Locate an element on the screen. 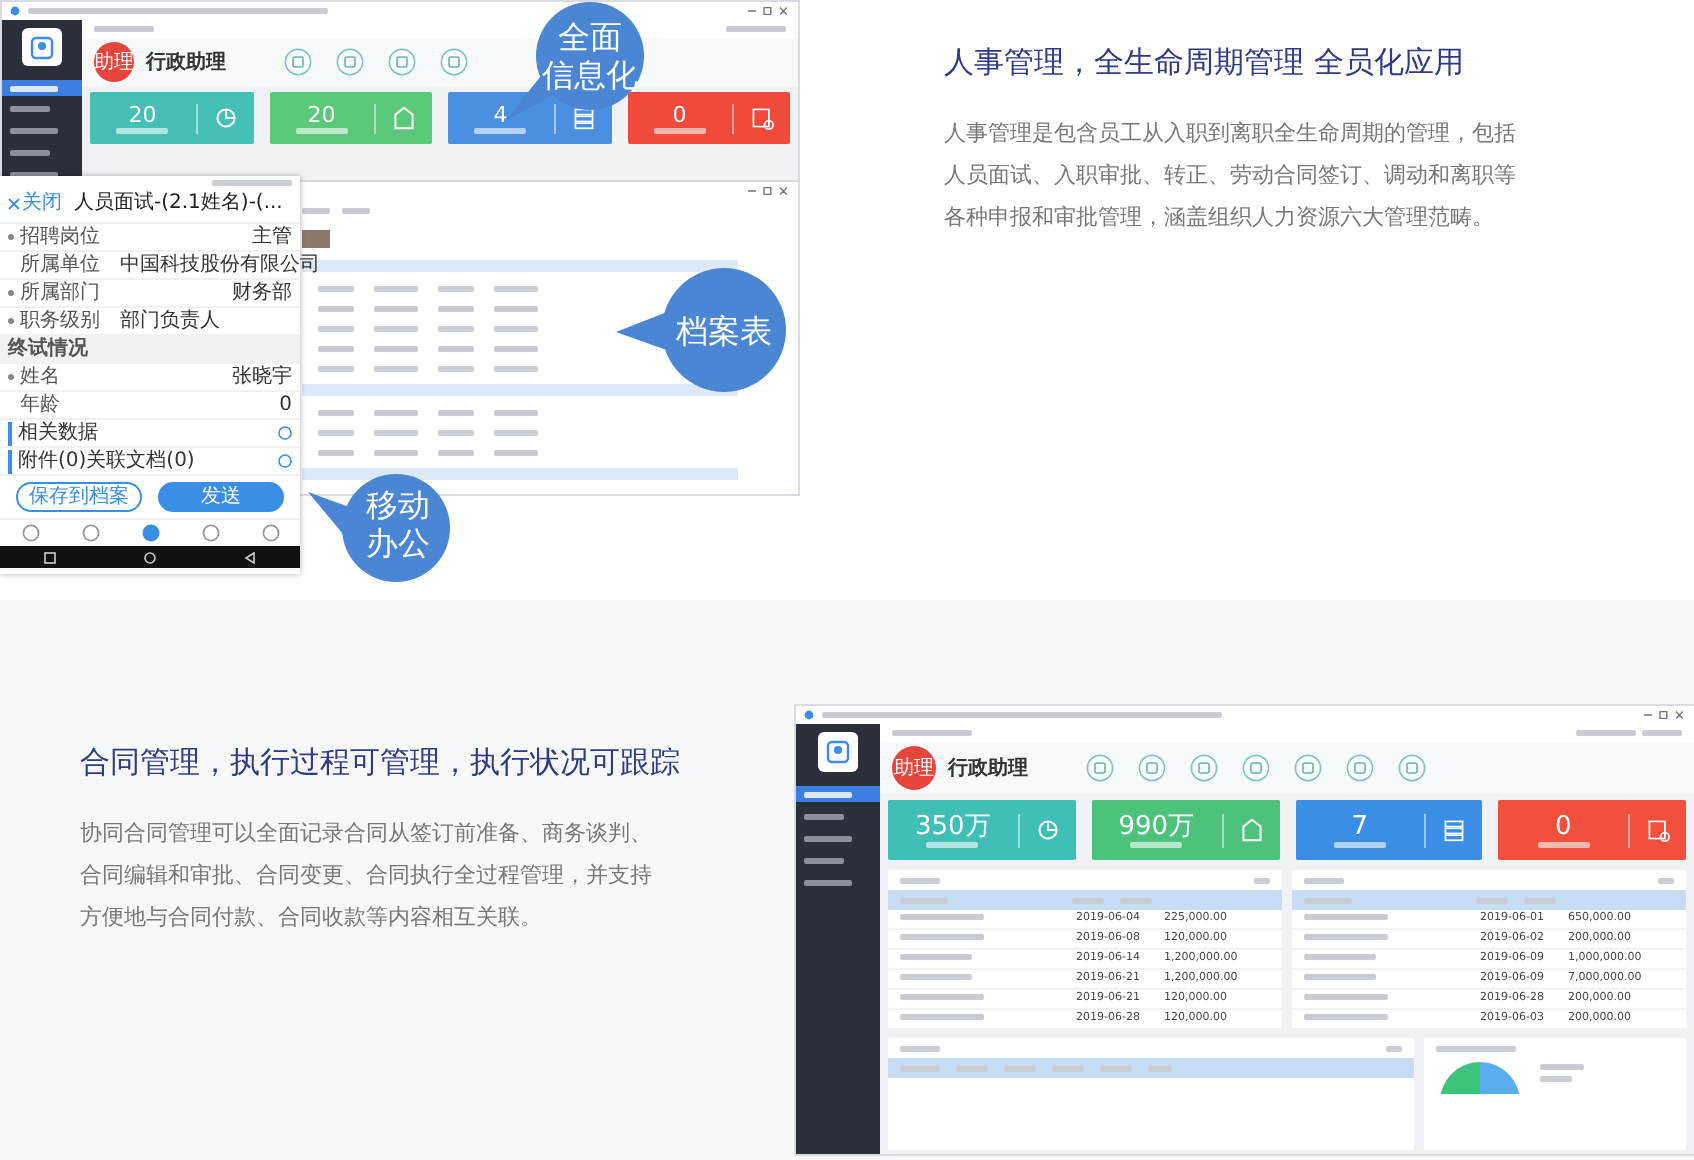 The image size is (1694, 1160). related-link: 附件(0)关联文档(0) is located at coordinates (101, 461).